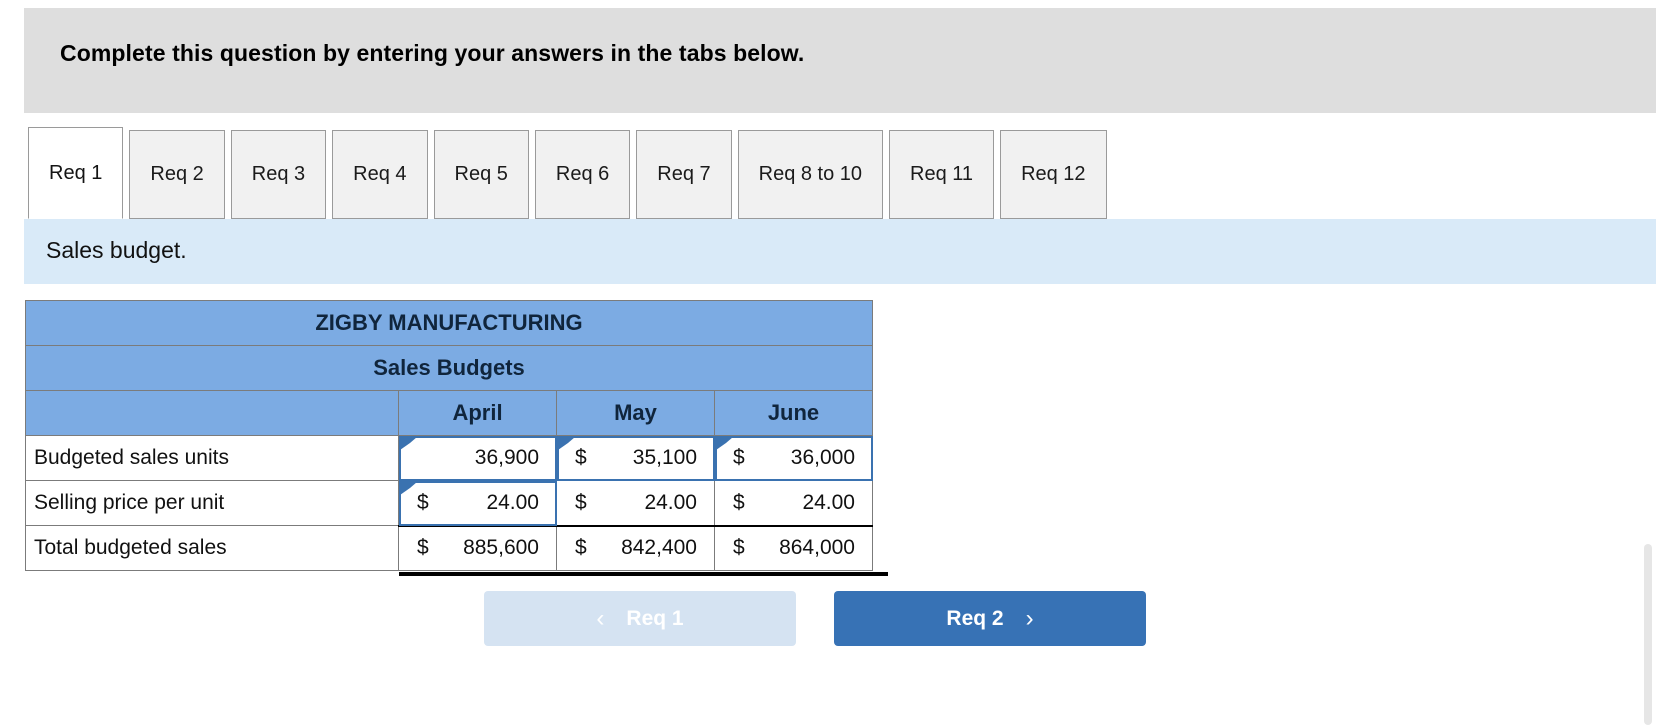 This screenshot has width=1656, height=725. What do you see at coordinates (643, 574) in the screenshot?
I see `table-bottom-double-rule` at bounding box center [643, 574].